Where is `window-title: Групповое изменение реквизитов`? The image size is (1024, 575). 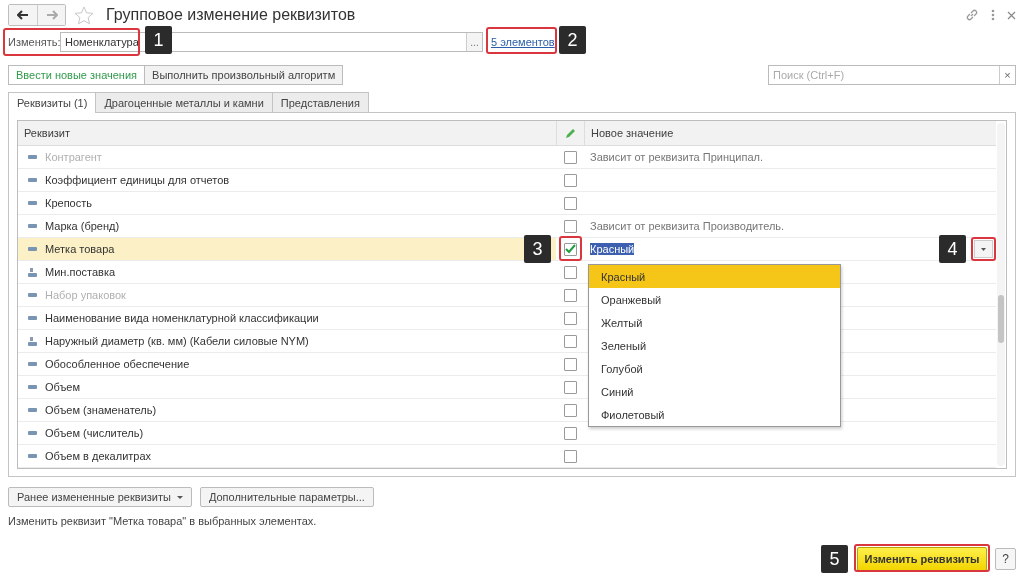
window-title: Групповое изменение реквизитов is located at coordinates (231, 15).